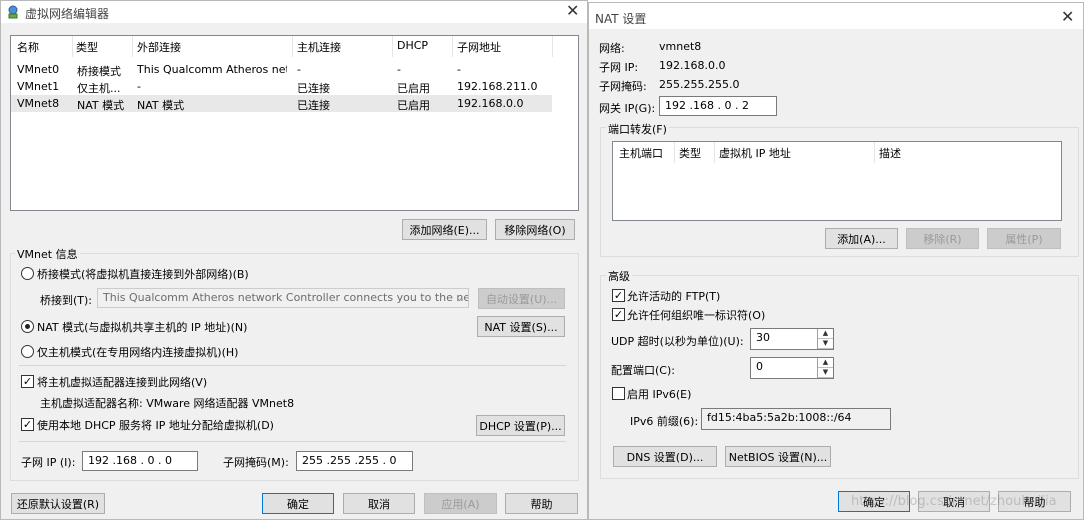 The image size is (1086, 520). Describe the element at coordinates (38, 69) in the screenshot. I see `table-cell: VMnet0` at that location.